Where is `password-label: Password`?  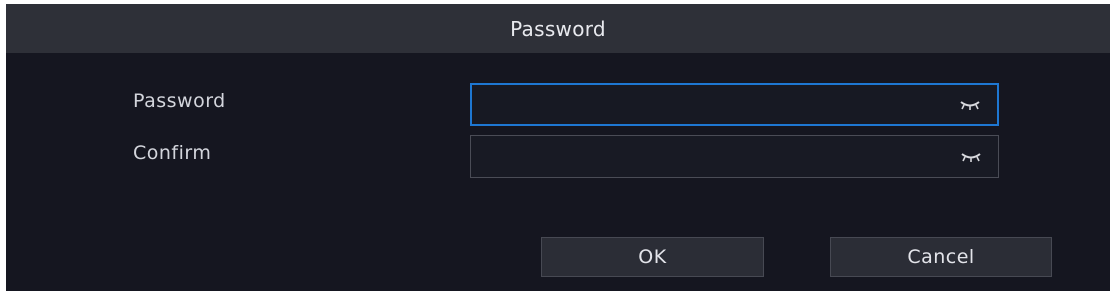 password-label: Password is located at coordinates (179, 101).